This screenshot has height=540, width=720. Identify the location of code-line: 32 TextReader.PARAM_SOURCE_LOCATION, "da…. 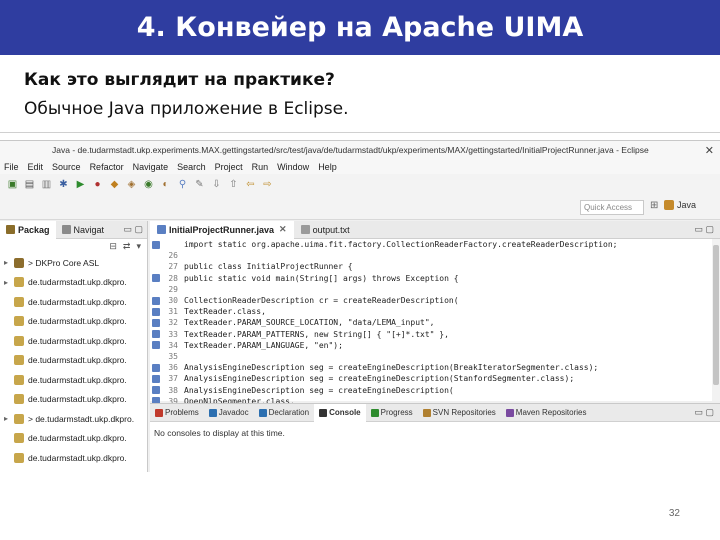
(430, 322).